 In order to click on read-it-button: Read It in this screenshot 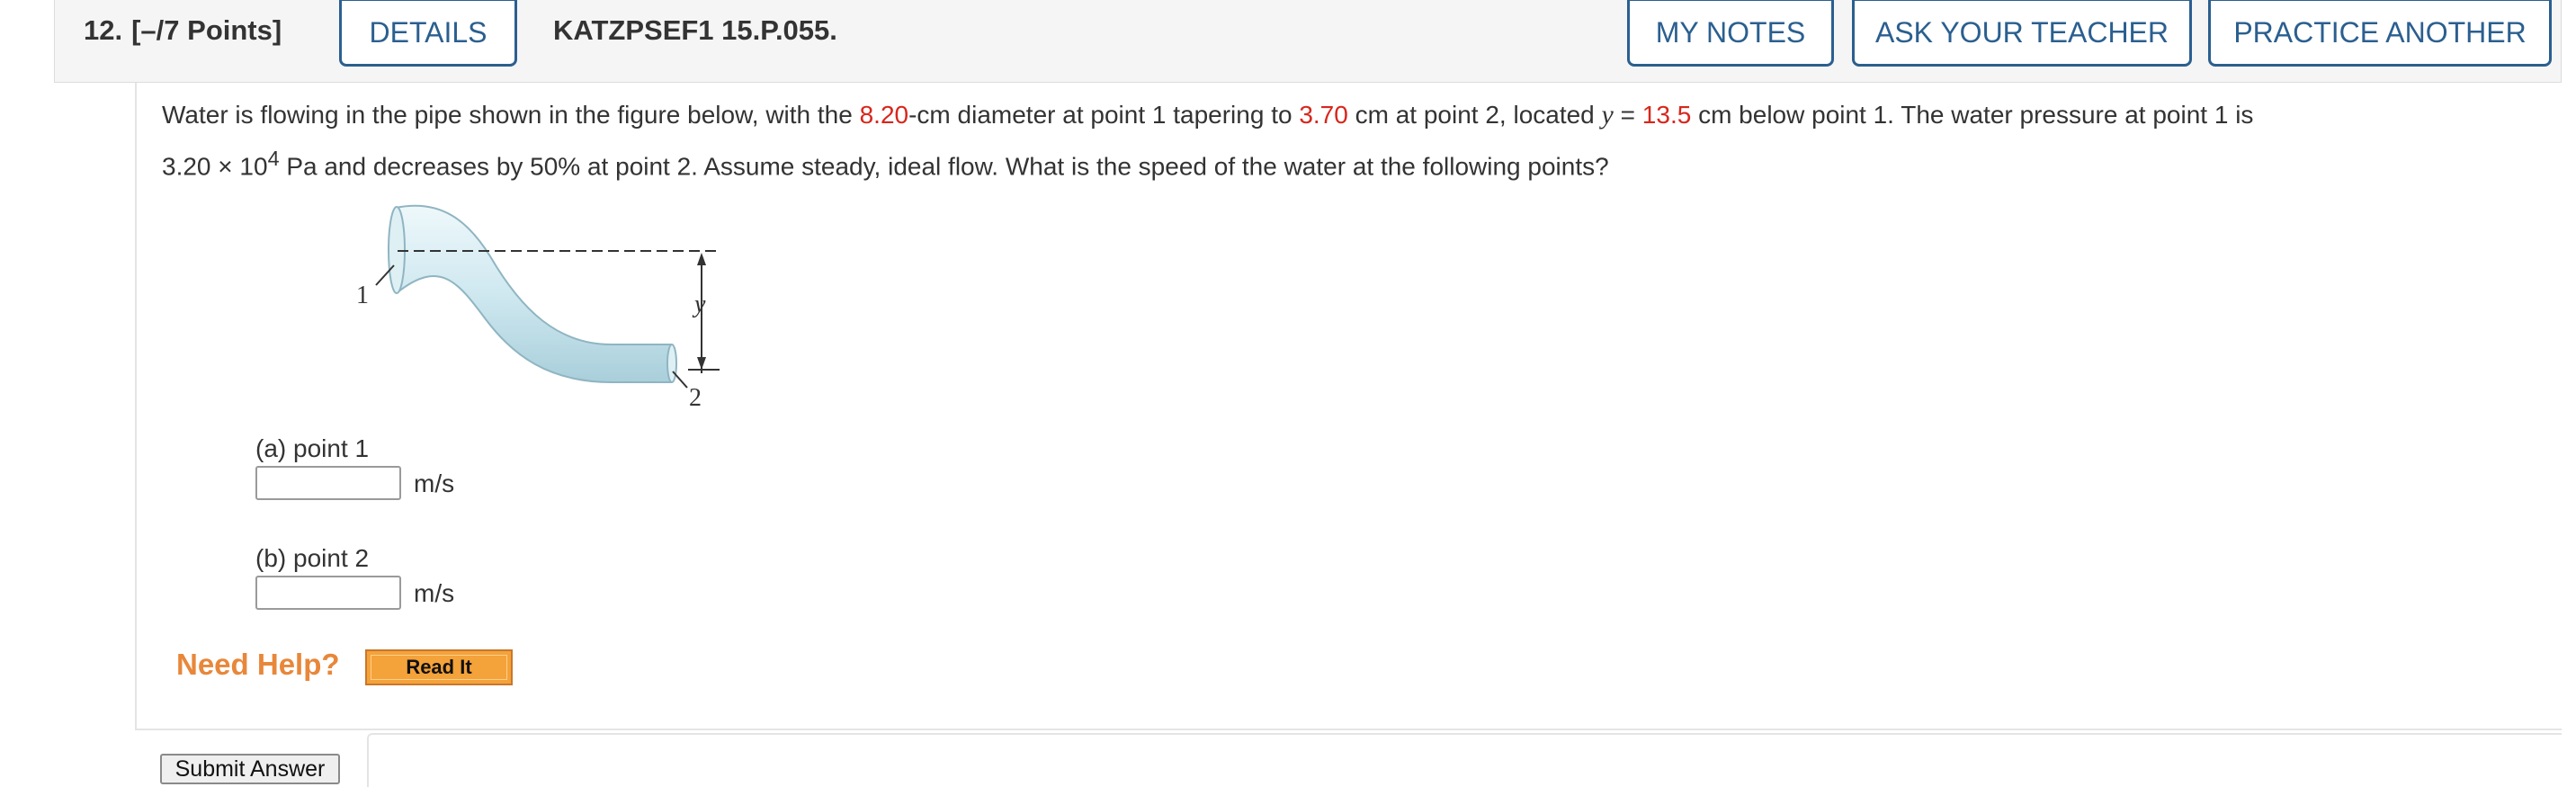, I will do `click(439, 667)`.